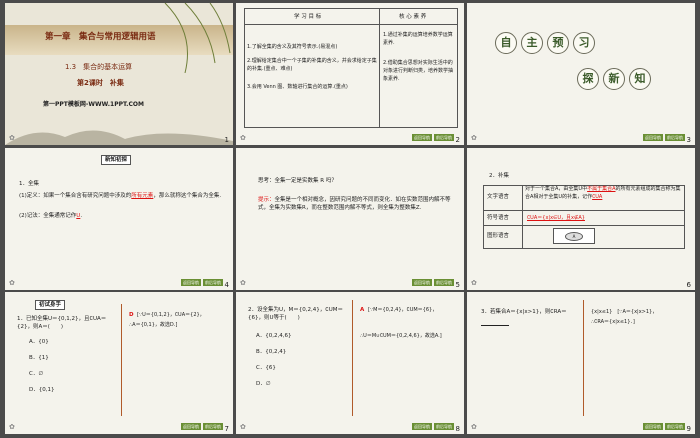 The width and height of the screenshot is (700, 438). Describe the element at coordinates (498, 236) in the screenshot. I see `row-label: 图形语言` at that location.